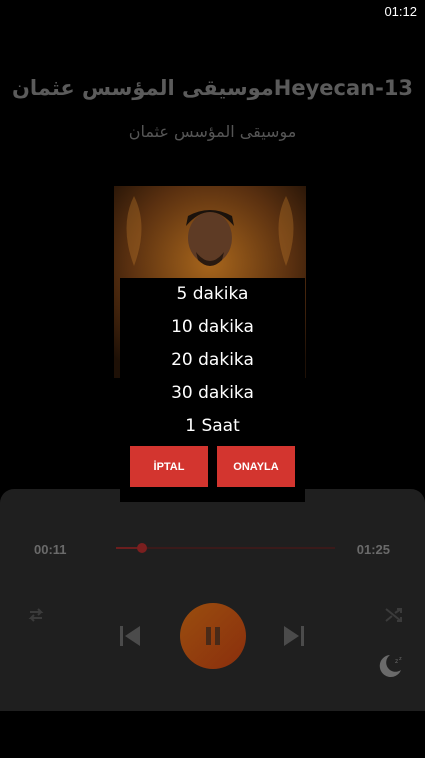  I want to click on confirm-button: ONAYLA, so click(256, 466).